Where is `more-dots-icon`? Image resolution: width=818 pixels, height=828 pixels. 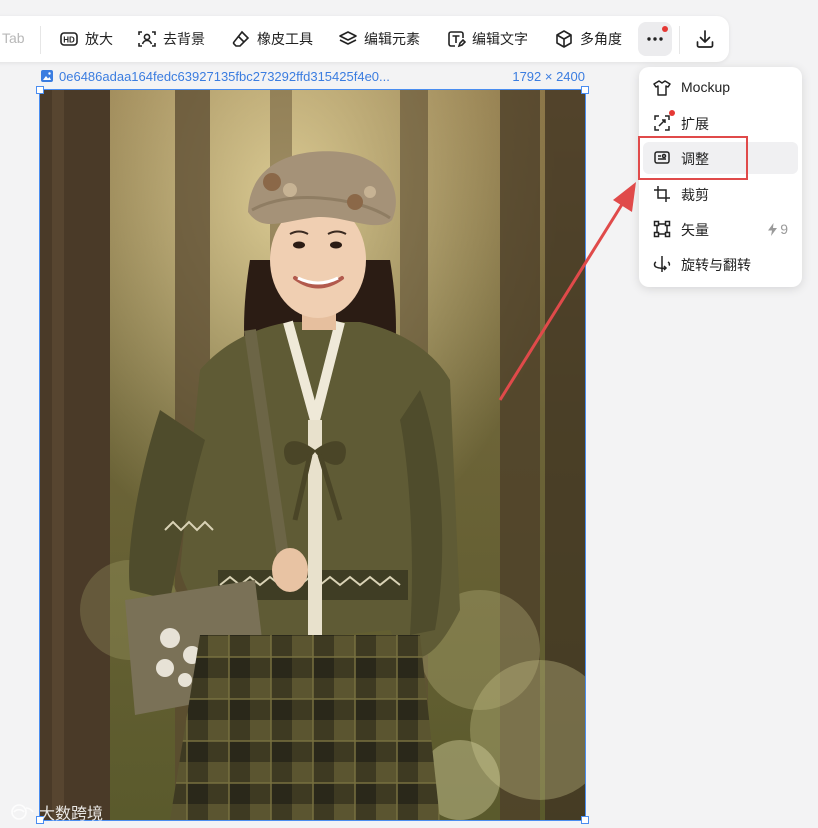
more-dots-icon is located at coordinates (655, 39).